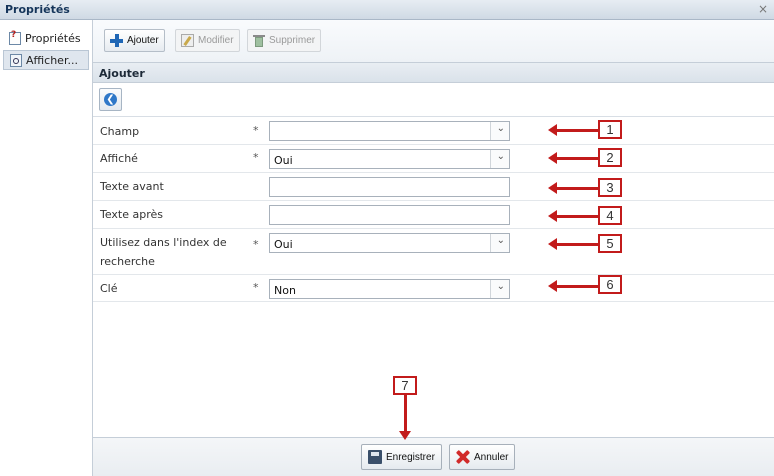 The image size is (774, 476). What do you see at coordinates (216, 40) in the screenshot?
I see `edit-button-label: Modifier` at bounding box center [216, 40].